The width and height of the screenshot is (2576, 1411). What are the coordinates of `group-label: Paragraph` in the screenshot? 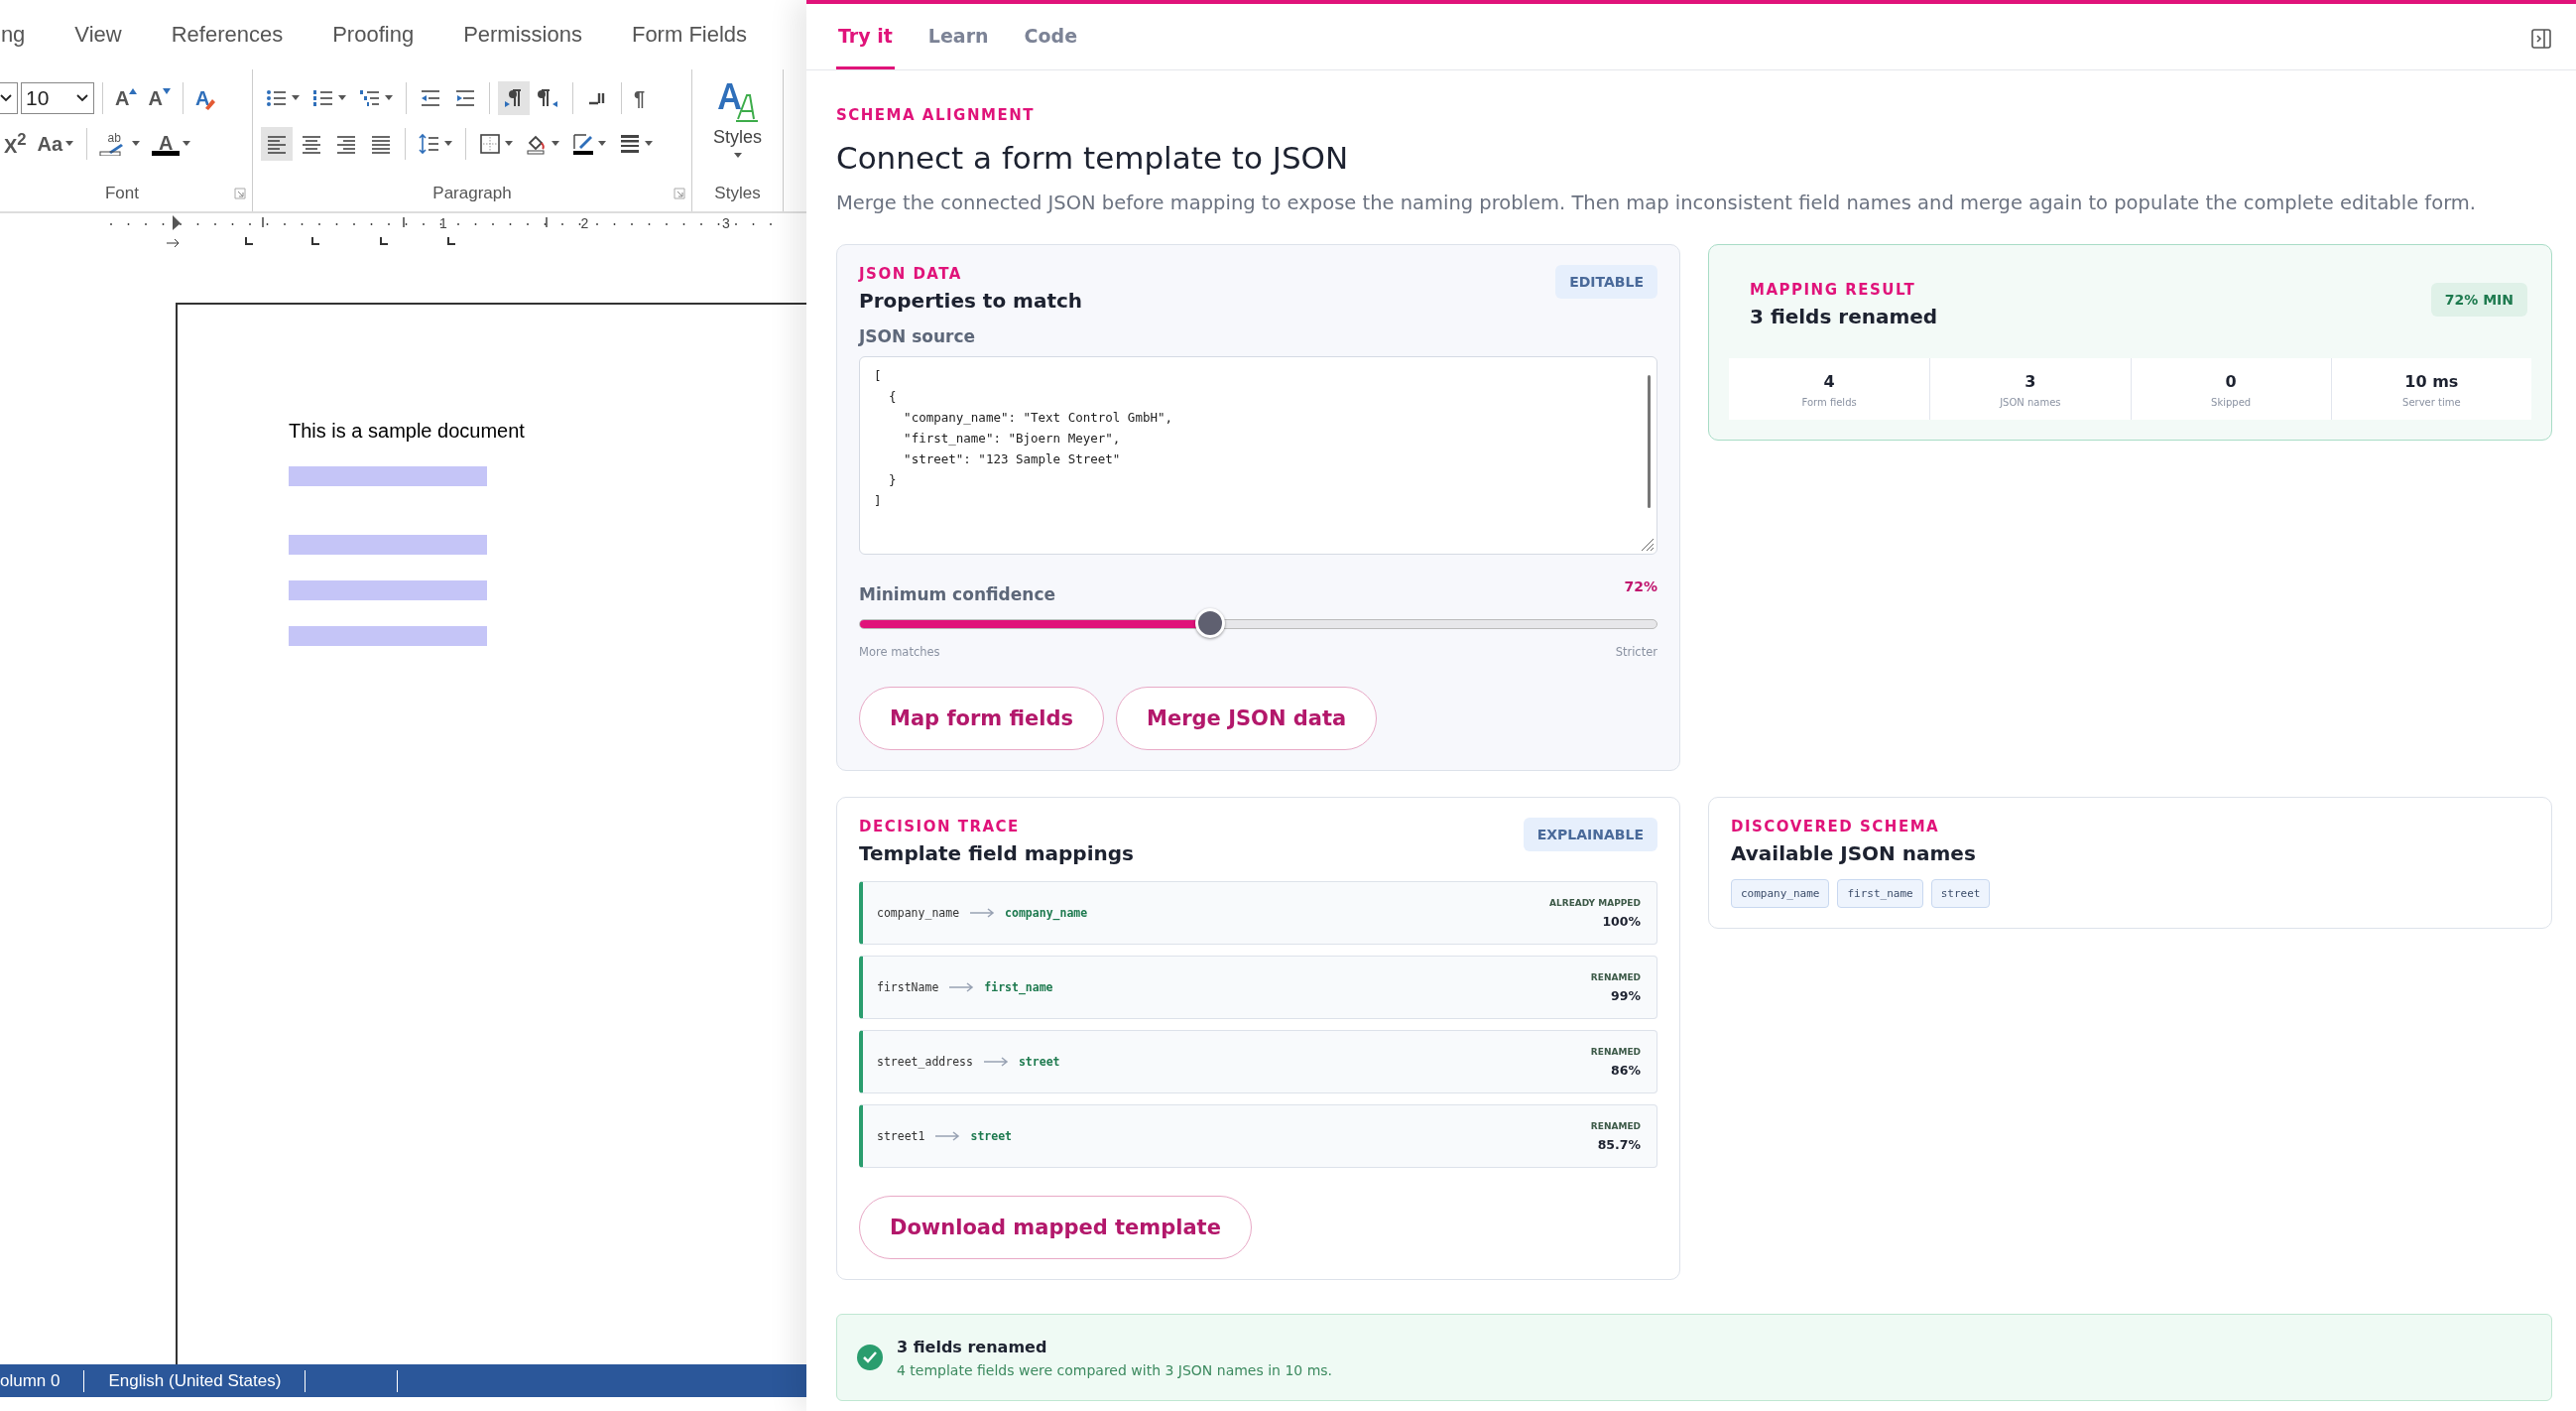 It's located at (472, 193).